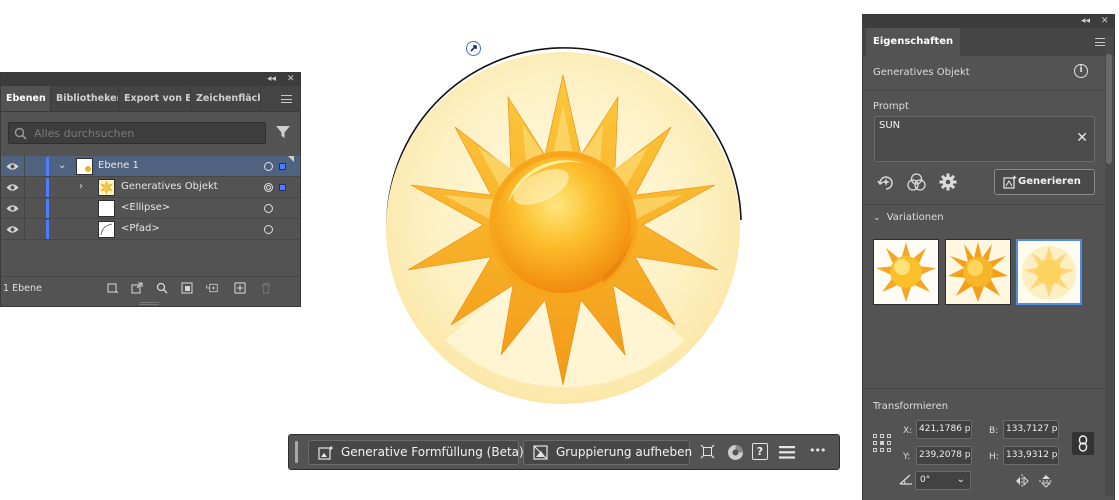 Image resolution: width=1119 pixels, height=500 pixels. Describe the element at coordinates (81, 186) in the screenshot. I see `chevron-right-icon: ›` at that location.